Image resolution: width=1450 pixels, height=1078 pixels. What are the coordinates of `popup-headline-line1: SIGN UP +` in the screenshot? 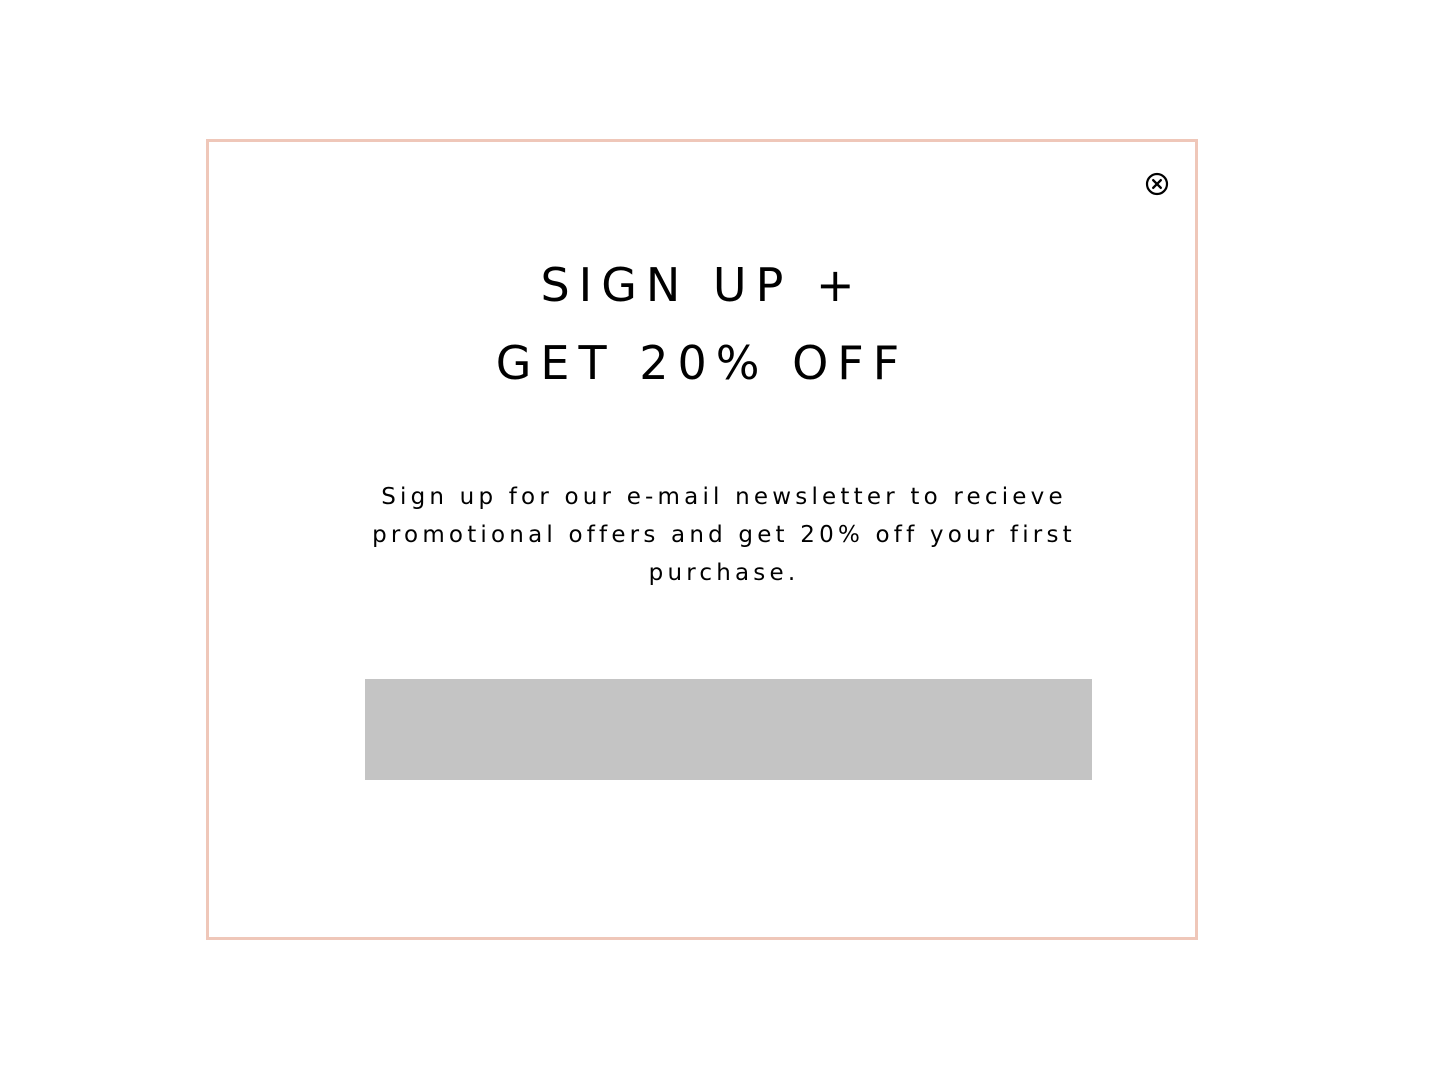 It's located at (702, 285).